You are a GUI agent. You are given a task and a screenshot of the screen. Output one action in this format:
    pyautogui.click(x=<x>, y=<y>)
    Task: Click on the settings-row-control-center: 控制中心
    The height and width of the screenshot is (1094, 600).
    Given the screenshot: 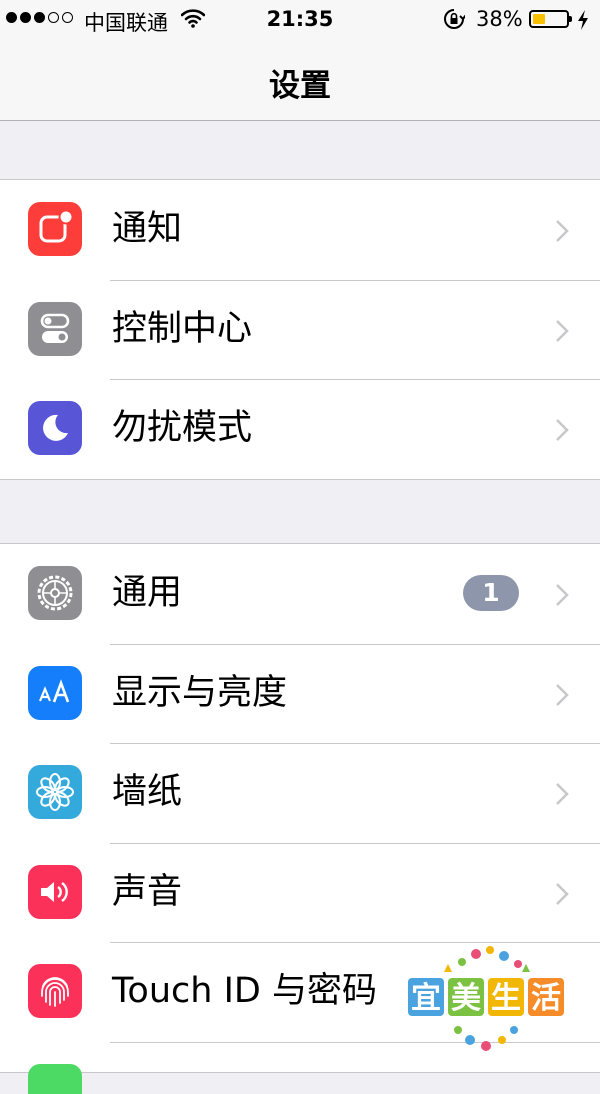 What is the action you would take?
    pyautogui.click(x=300, y=329)
    